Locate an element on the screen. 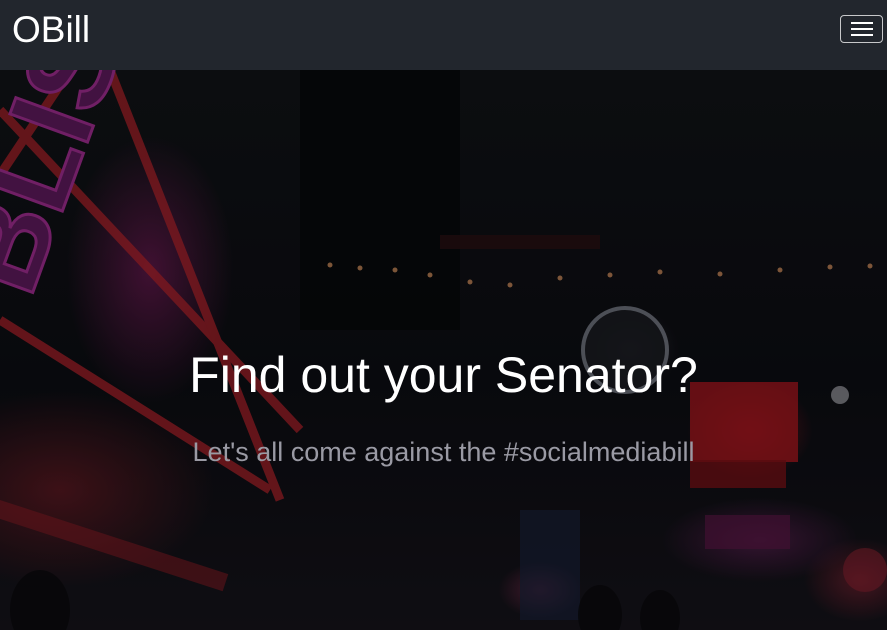 The image size is (887, 630). brand-logo-link: OBill is located at coordinates (51, 29).